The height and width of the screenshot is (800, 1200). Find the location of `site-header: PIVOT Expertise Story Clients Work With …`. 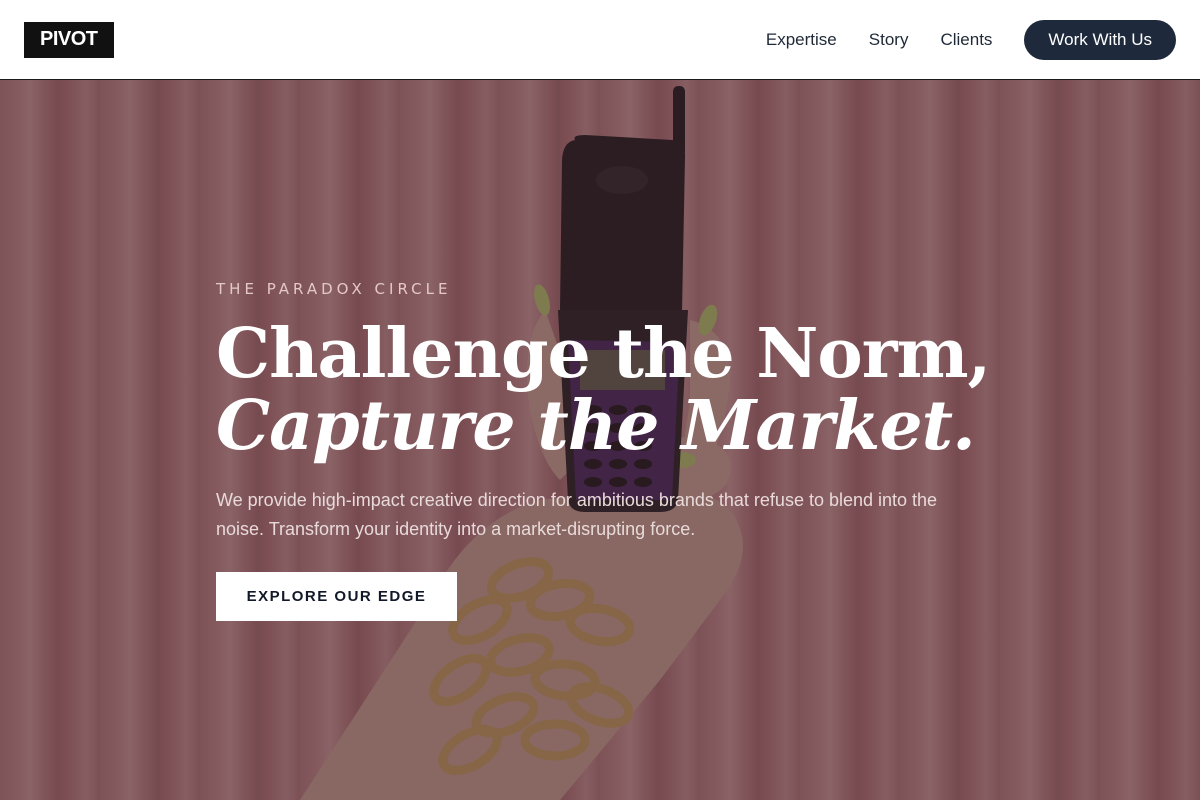

site-header: PIVOT Expertise Story Clients Work With … is located at coordinates (600, 40).